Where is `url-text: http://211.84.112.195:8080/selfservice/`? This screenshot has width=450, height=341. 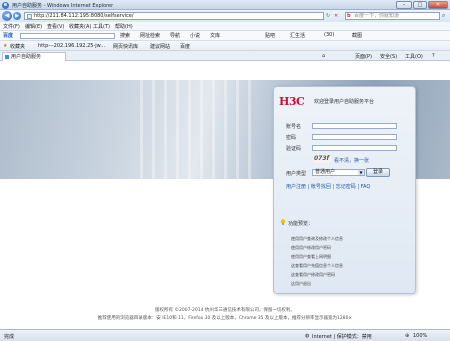 url-text: http://211.84.112.195:8080/selfservice/ is located at coordinates (84, 16).